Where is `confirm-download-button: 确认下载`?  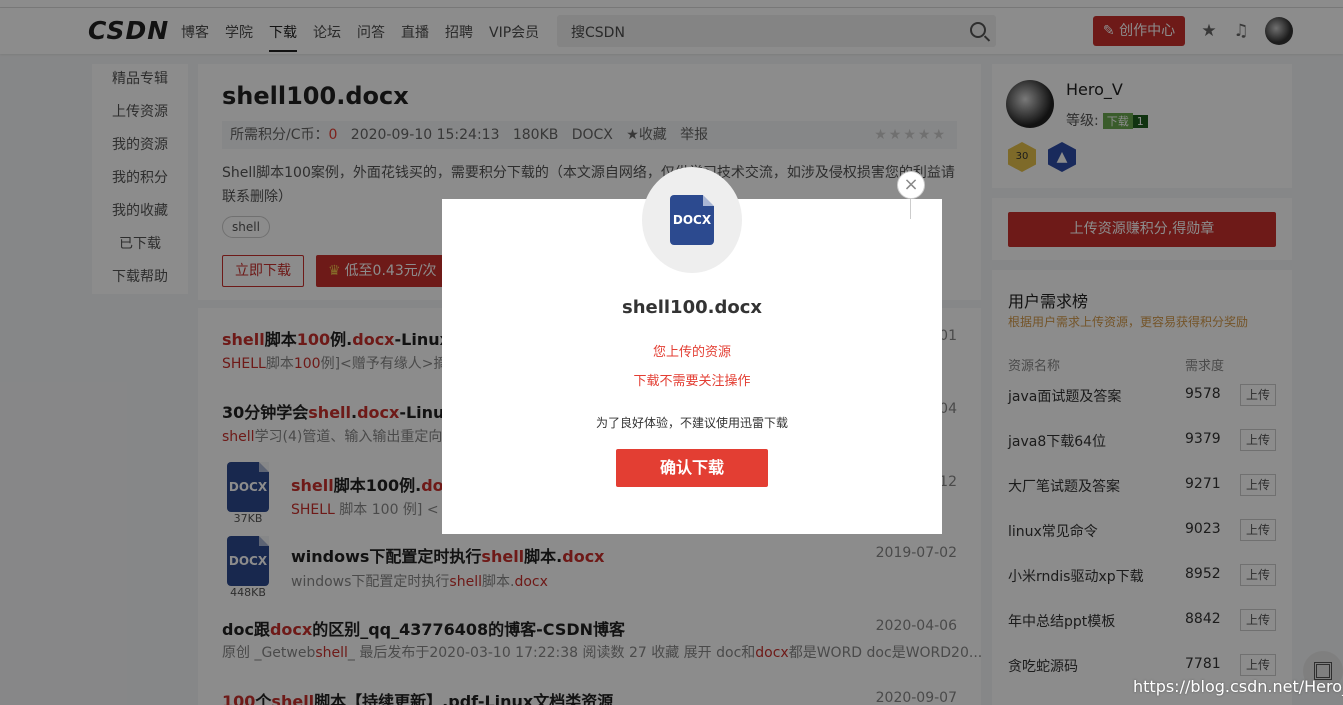
confirm-download-button: 确认下载 is located at coordinates (692, 468).